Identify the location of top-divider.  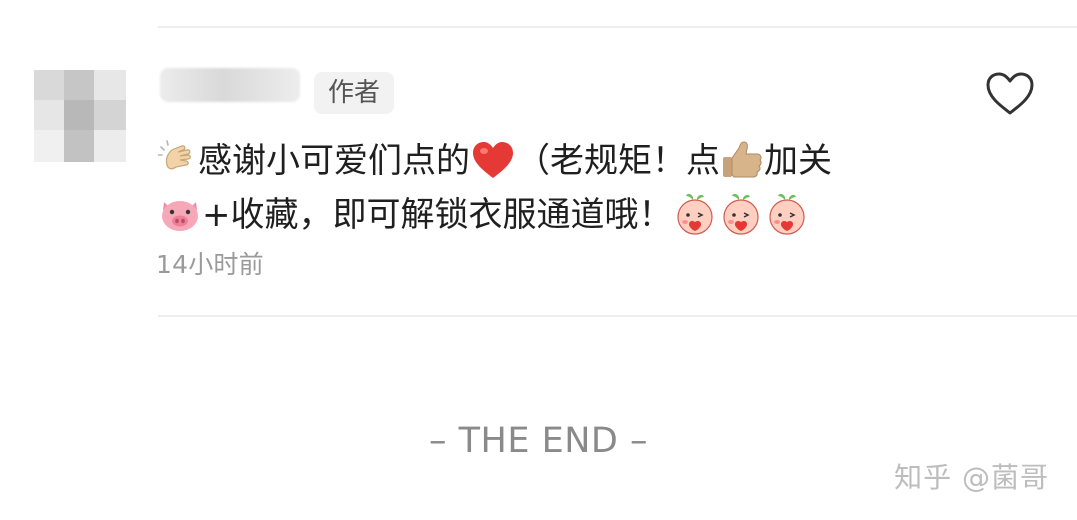
(617, 27).